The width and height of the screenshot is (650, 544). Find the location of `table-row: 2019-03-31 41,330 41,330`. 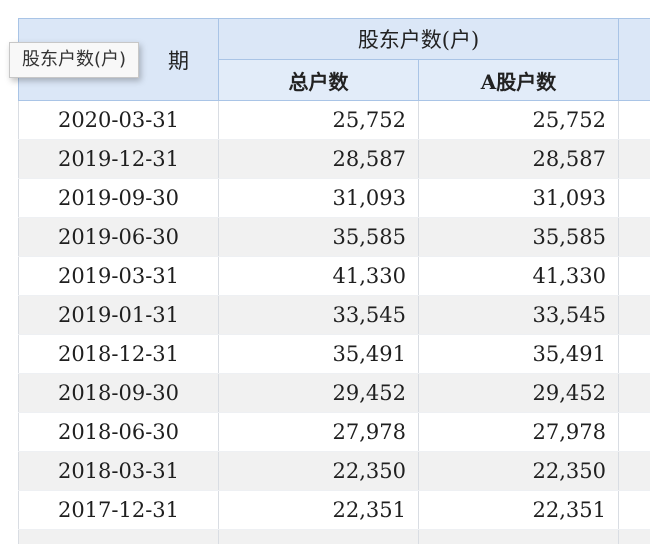

table-row: 2019-03-31 41,330 41,330 is located at coordinates (334, 276).